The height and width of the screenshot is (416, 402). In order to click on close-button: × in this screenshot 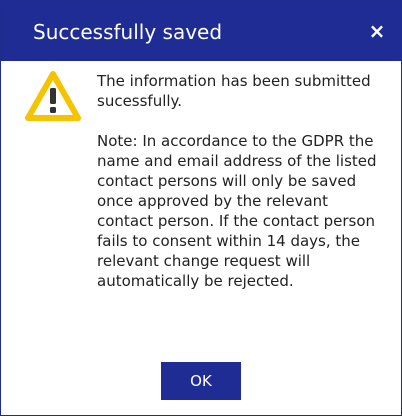, I will do `click(377, 31)`.